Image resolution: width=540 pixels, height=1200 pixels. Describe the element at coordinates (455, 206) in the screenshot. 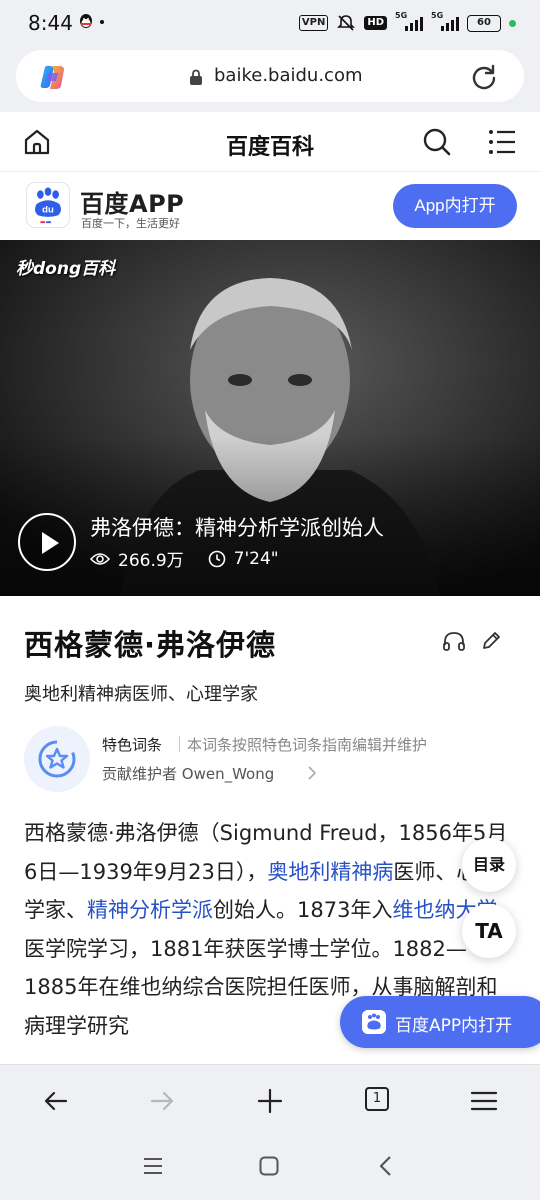

I see `open-in-app-button: App内打开` at that location.